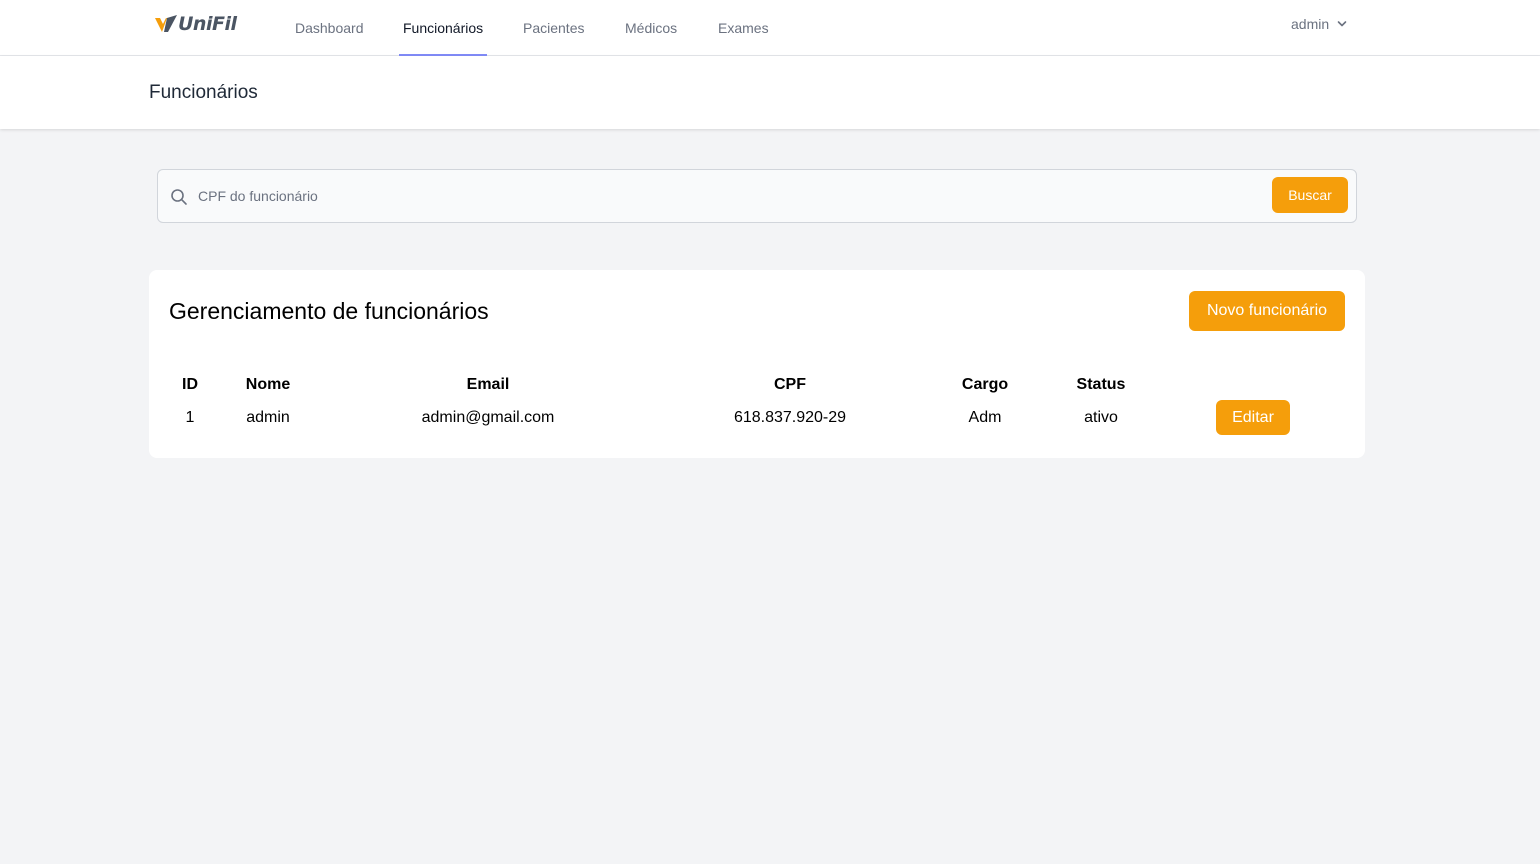  I want to click on logo-text: UniFil, so click(207, 24).